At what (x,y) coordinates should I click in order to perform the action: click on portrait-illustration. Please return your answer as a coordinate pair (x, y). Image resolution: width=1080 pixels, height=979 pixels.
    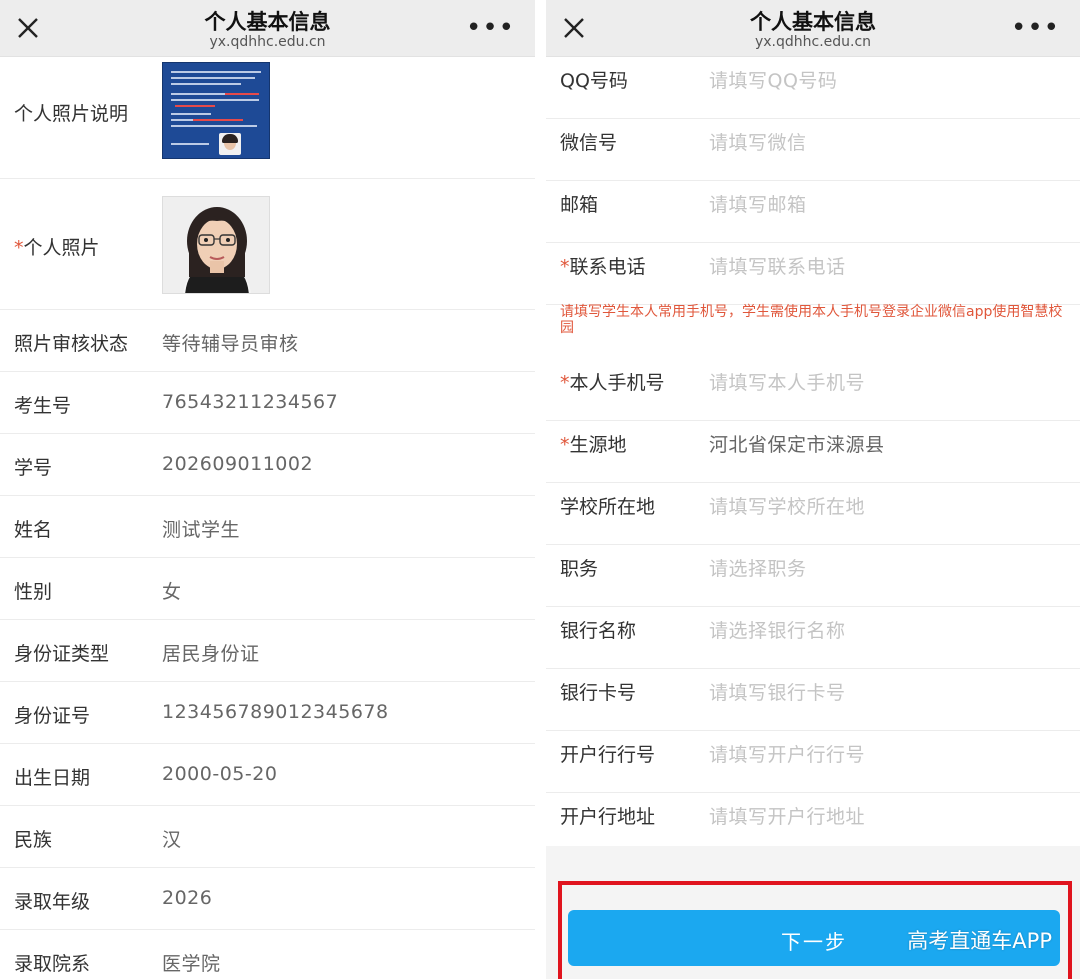
    Looking at the image, I should click on (216, 245).